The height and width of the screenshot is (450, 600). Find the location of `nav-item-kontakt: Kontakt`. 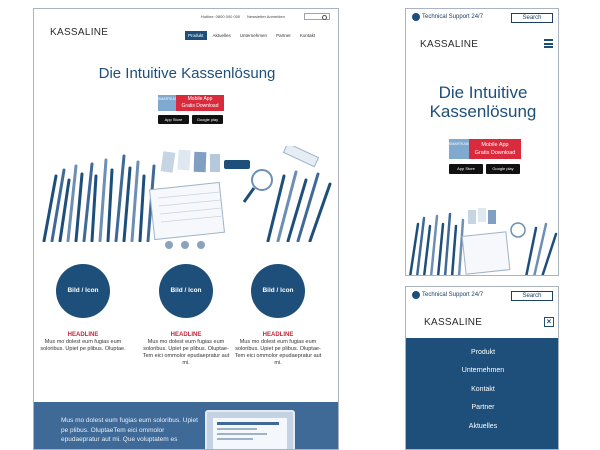

nav-item-kontakt: Kontakt is located at coordinates (307, 35).